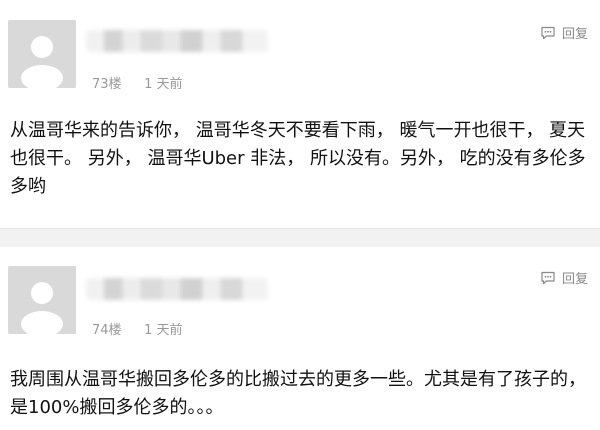  Describe the element at coordinates (107, 84) in the screenshot. I see `floor-number: 73楼` at that location.